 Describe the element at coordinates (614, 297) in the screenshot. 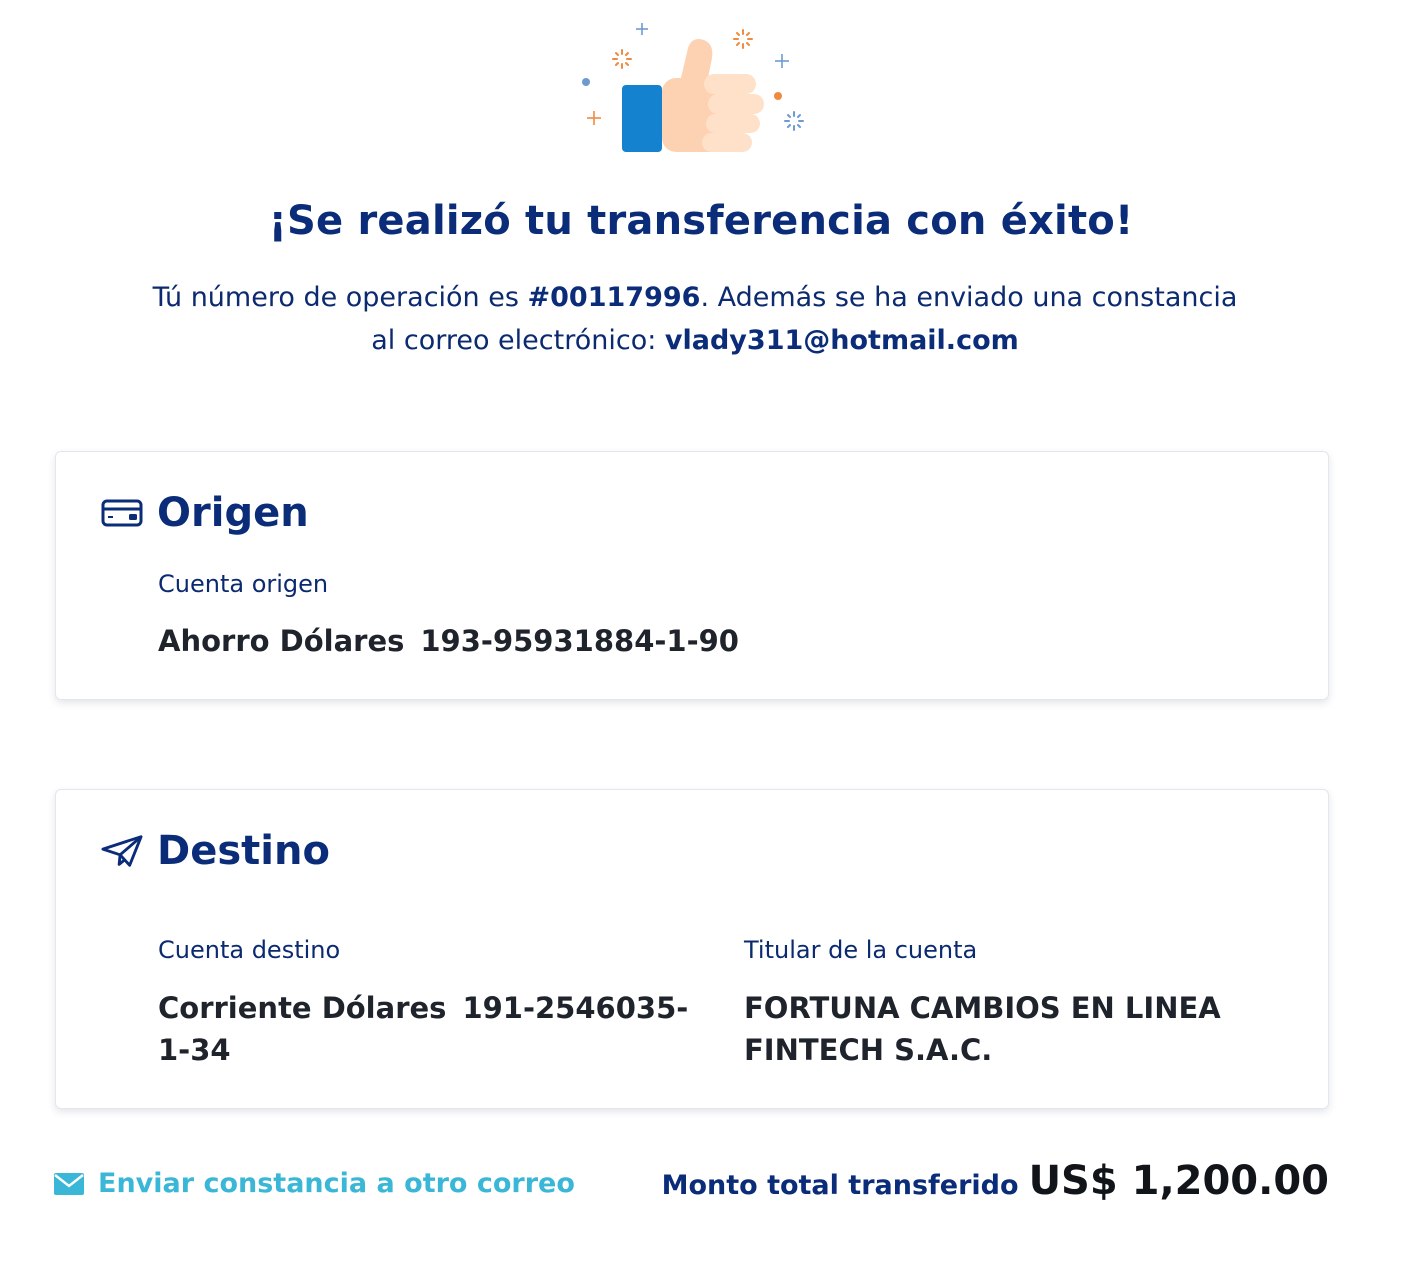

I see `operation-number: #00117996` at that location.